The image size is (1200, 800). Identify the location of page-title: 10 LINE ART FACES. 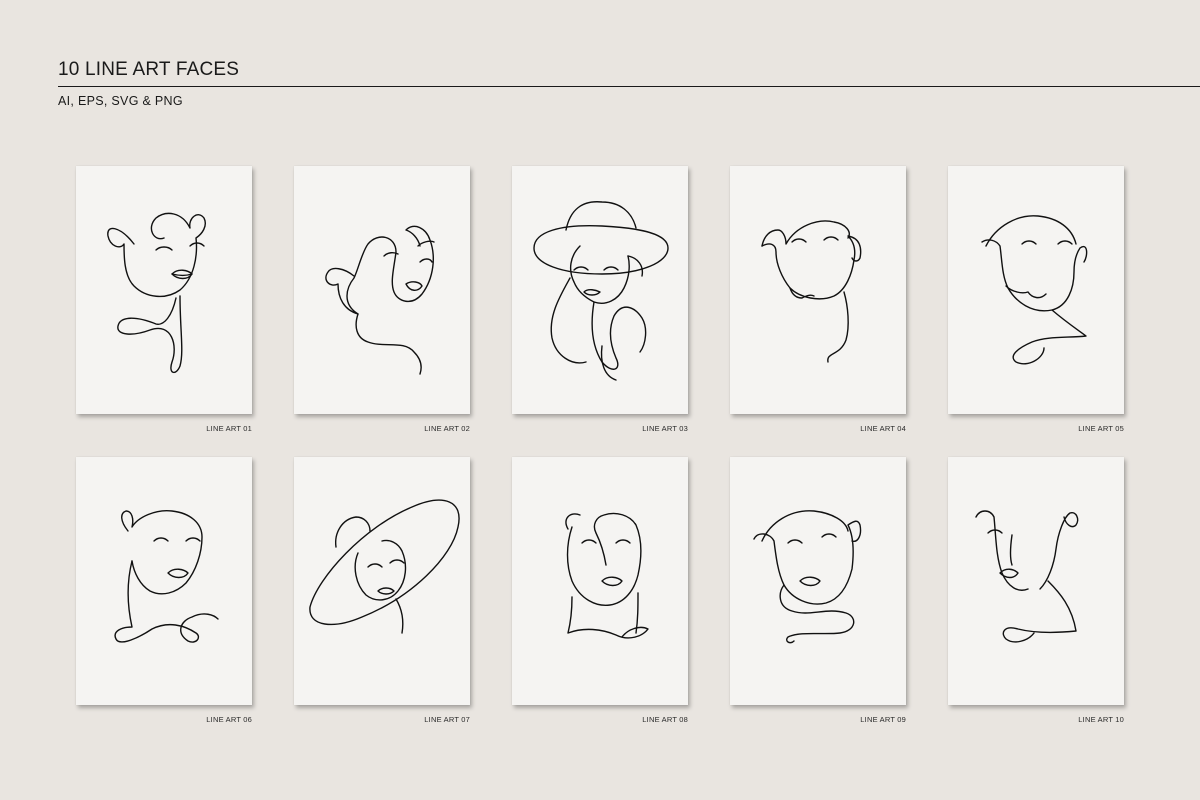
(149, 69).